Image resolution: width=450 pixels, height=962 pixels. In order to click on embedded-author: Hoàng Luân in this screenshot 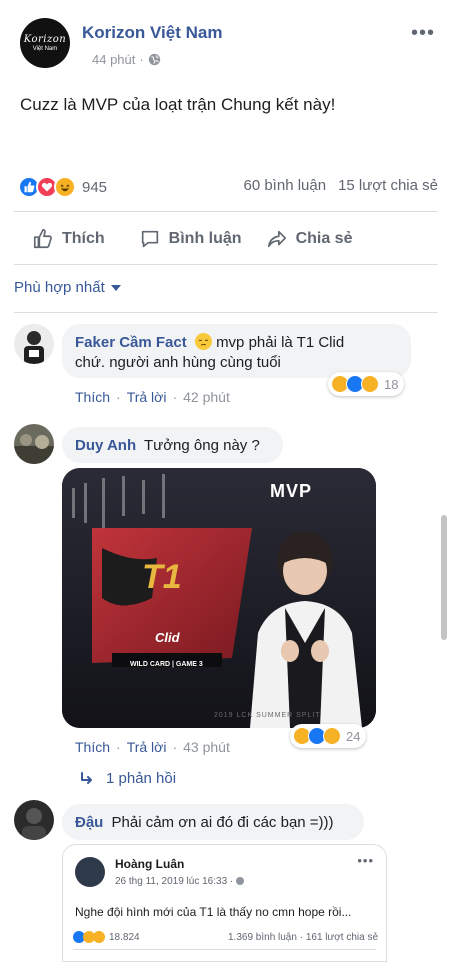, I will do `click(150, 864)`.